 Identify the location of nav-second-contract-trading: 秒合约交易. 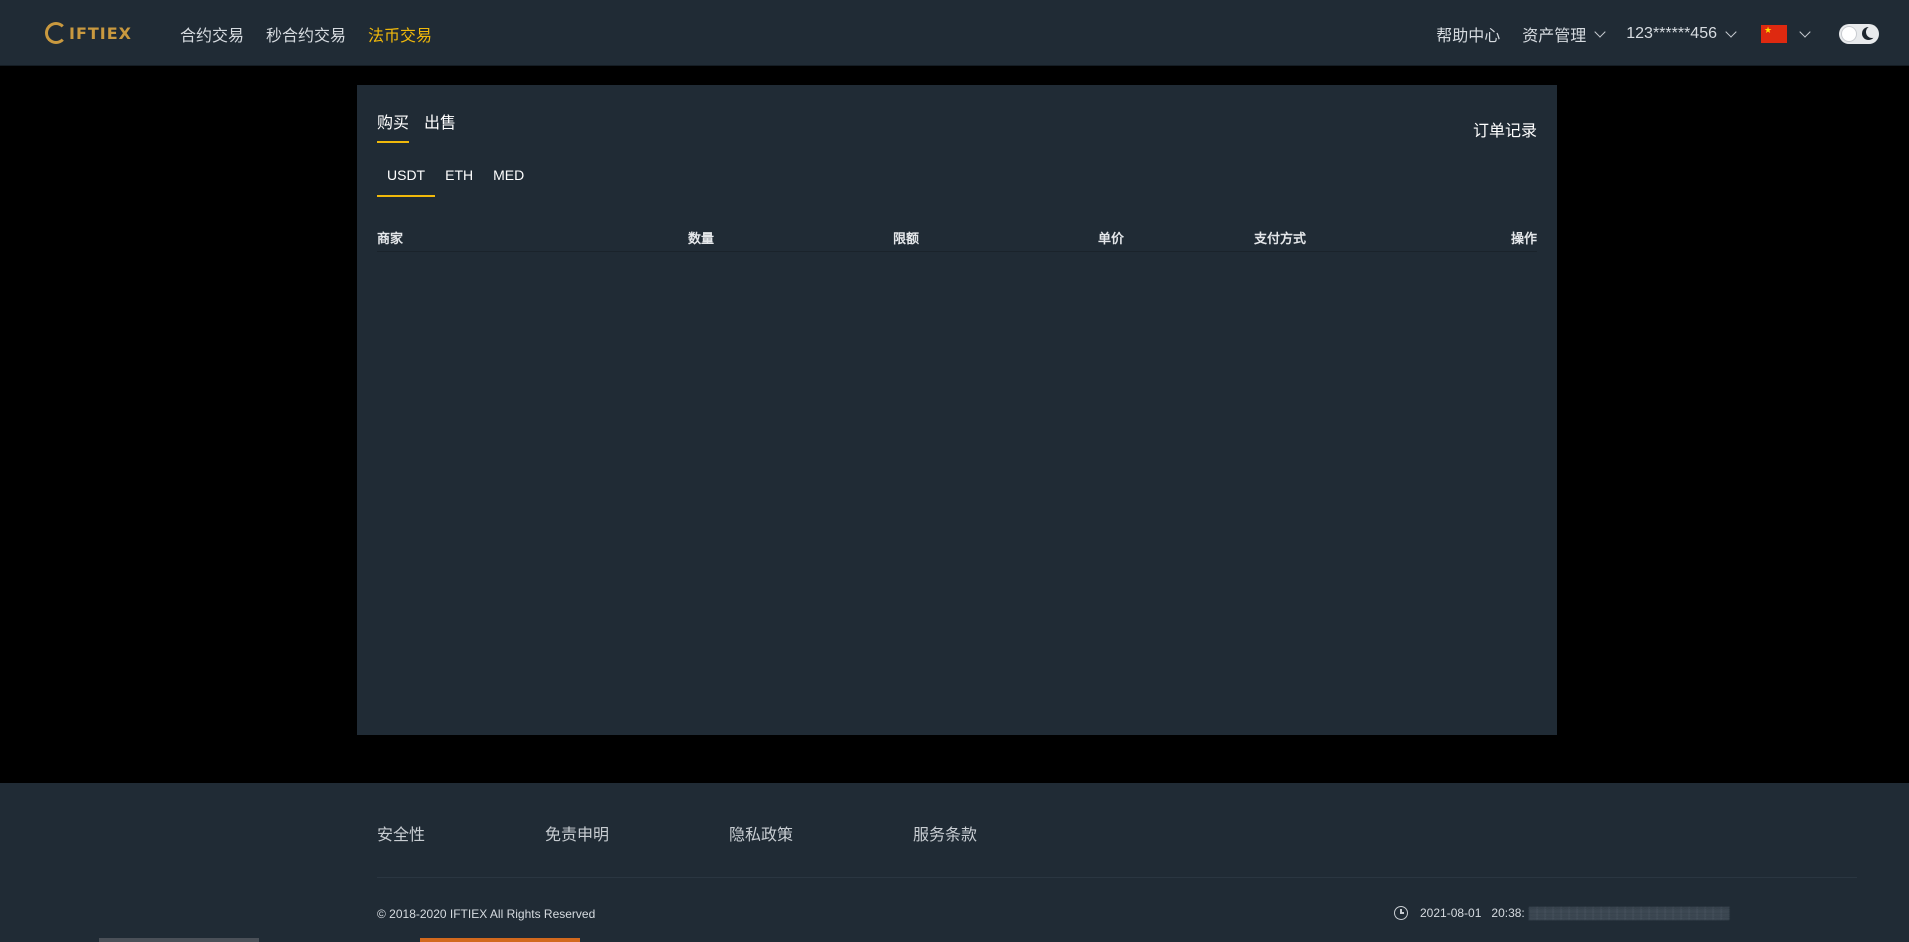
(306, 34).